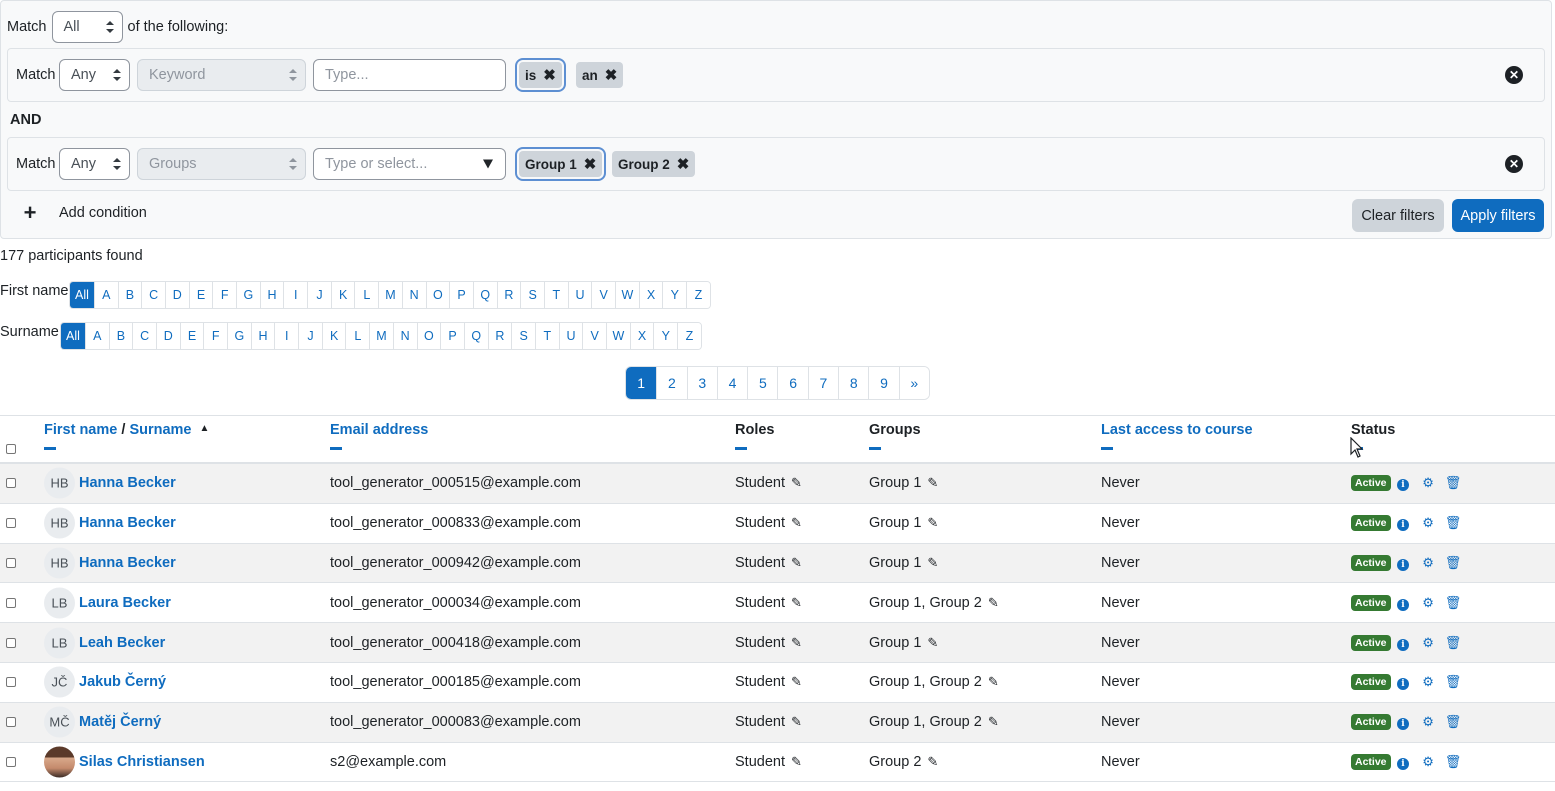 The height and width of the screenshot is (791, 1555). Describe the element at coordinates (167, 336) in the screenshot. I see `surname-initial-d: D` at that location.